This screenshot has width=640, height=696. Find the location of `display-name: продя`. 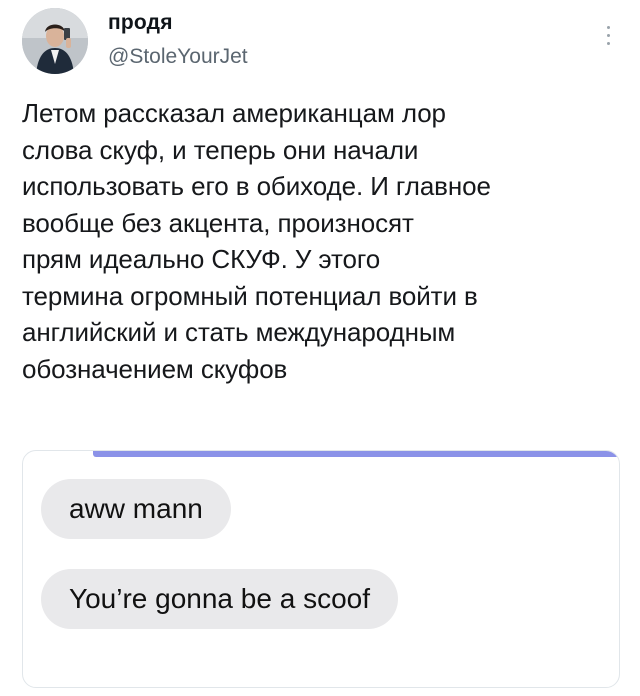

display-name: продя is located at coordinates (178, 23).